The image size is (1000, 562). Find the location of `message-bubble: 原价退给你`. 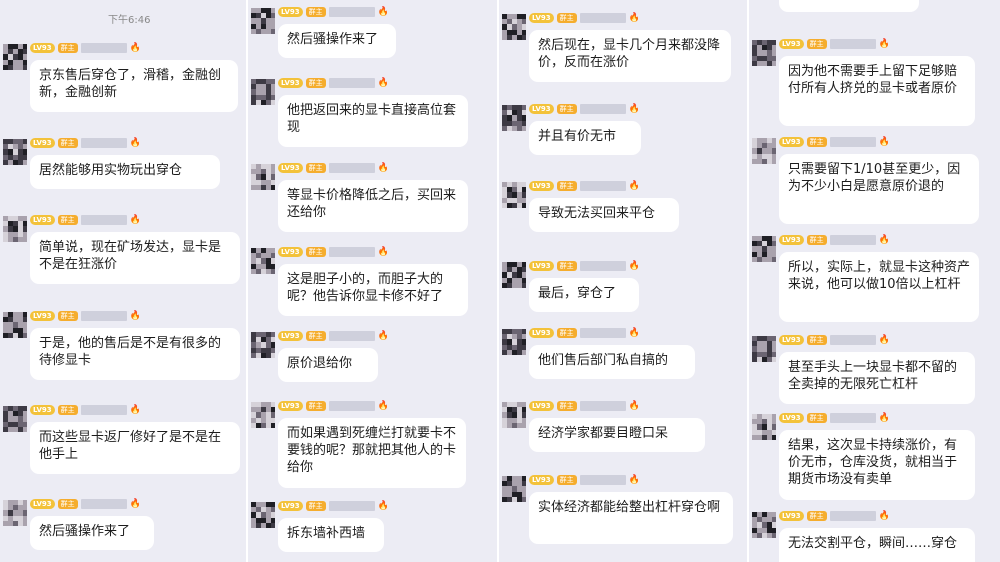

message-bubble: 原价退给你 is located at coordinates (328, 365).